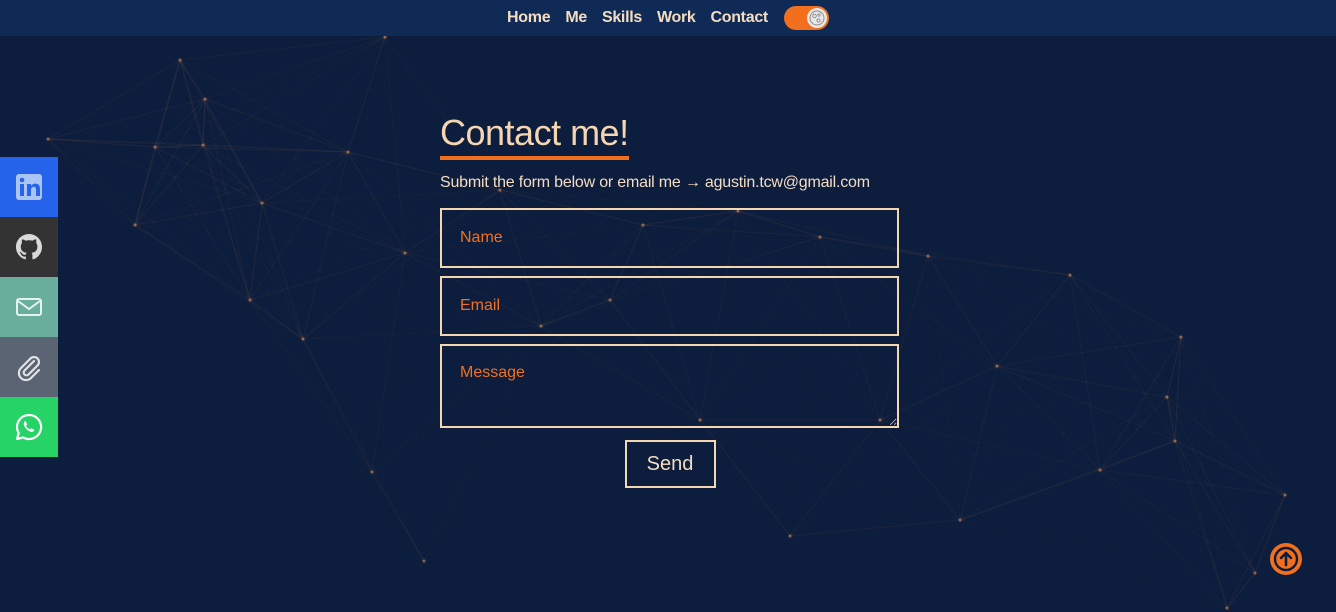  I want to click on whatsapp-button, so click(29, 427).